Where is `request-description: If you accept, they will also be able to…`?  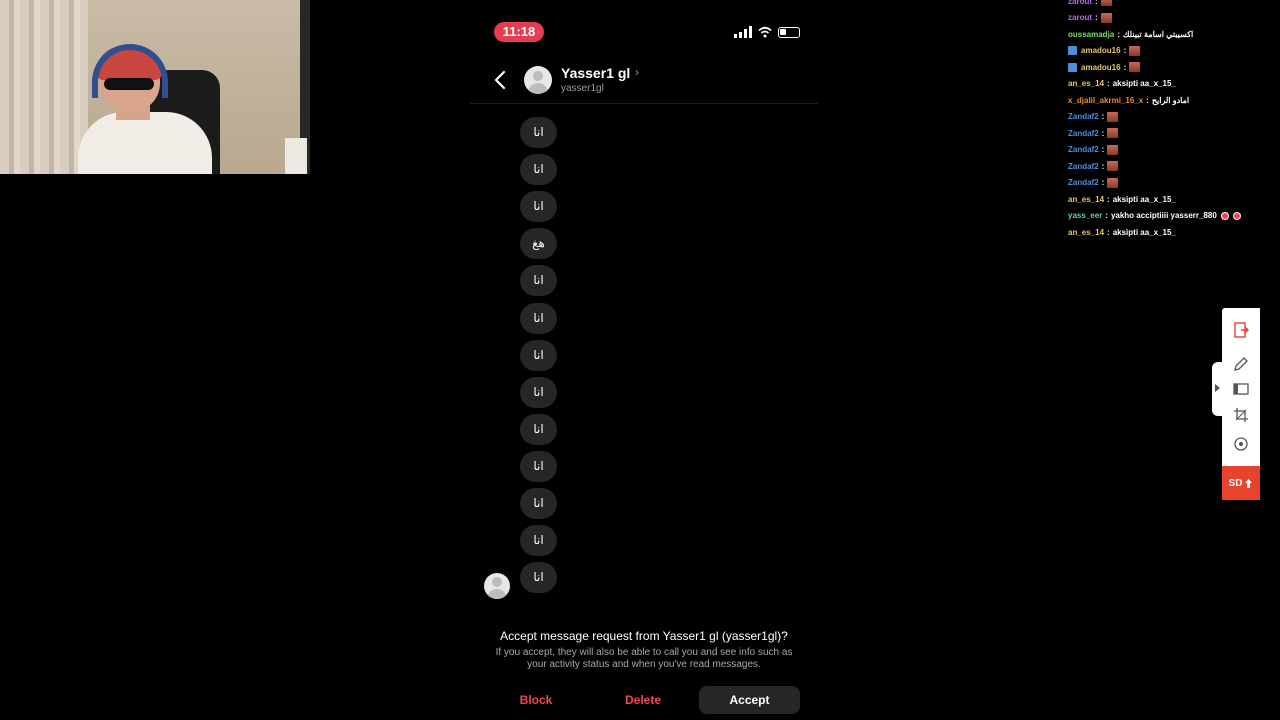
request-description: If you accept, they will also be able to… is located at coordinates (644, 658).